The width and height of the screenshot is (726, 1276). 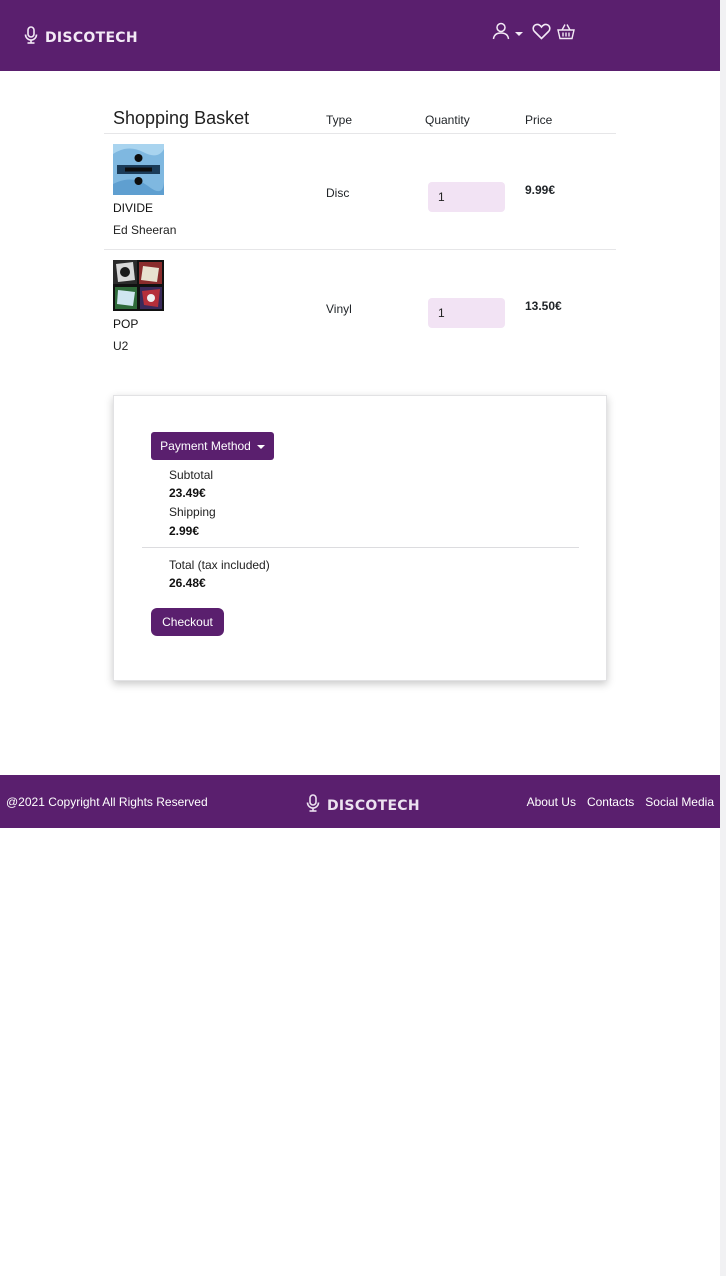 I want to click on table-row: POP U2 Vinyl 13.50€, so click(x=360, y=308).